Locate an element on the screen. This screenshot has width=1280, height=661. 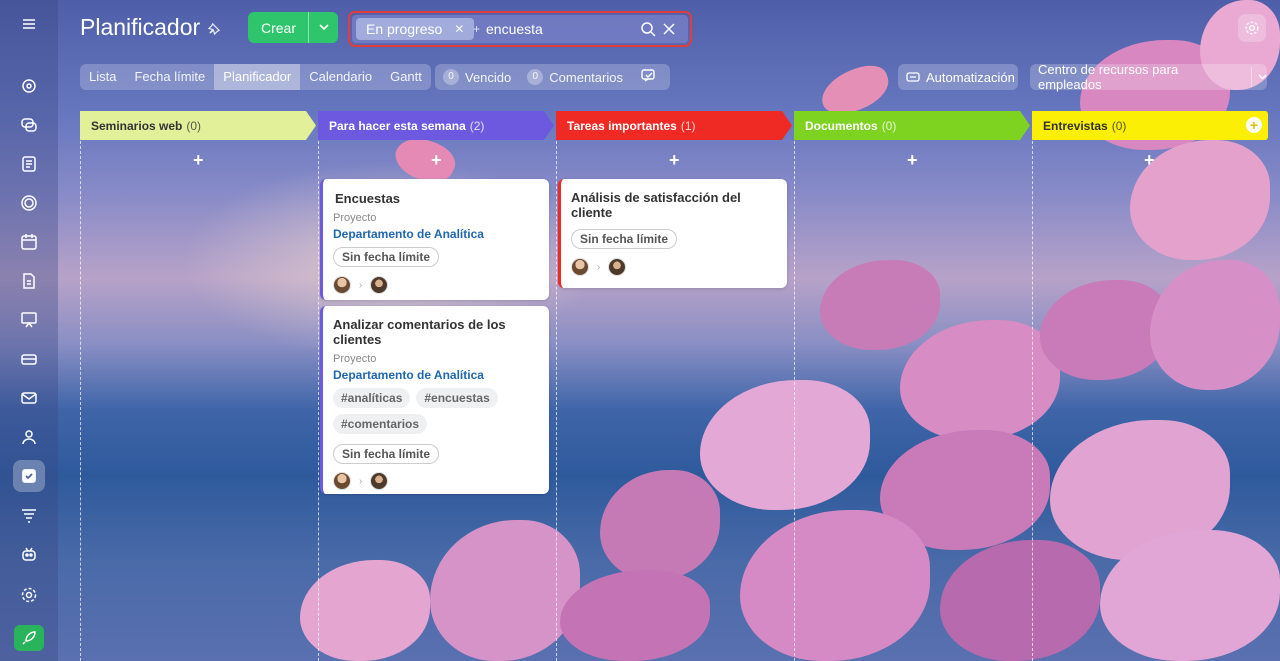
tab-fecha-limite: Fecha límite is located at coordinates (169, 77).